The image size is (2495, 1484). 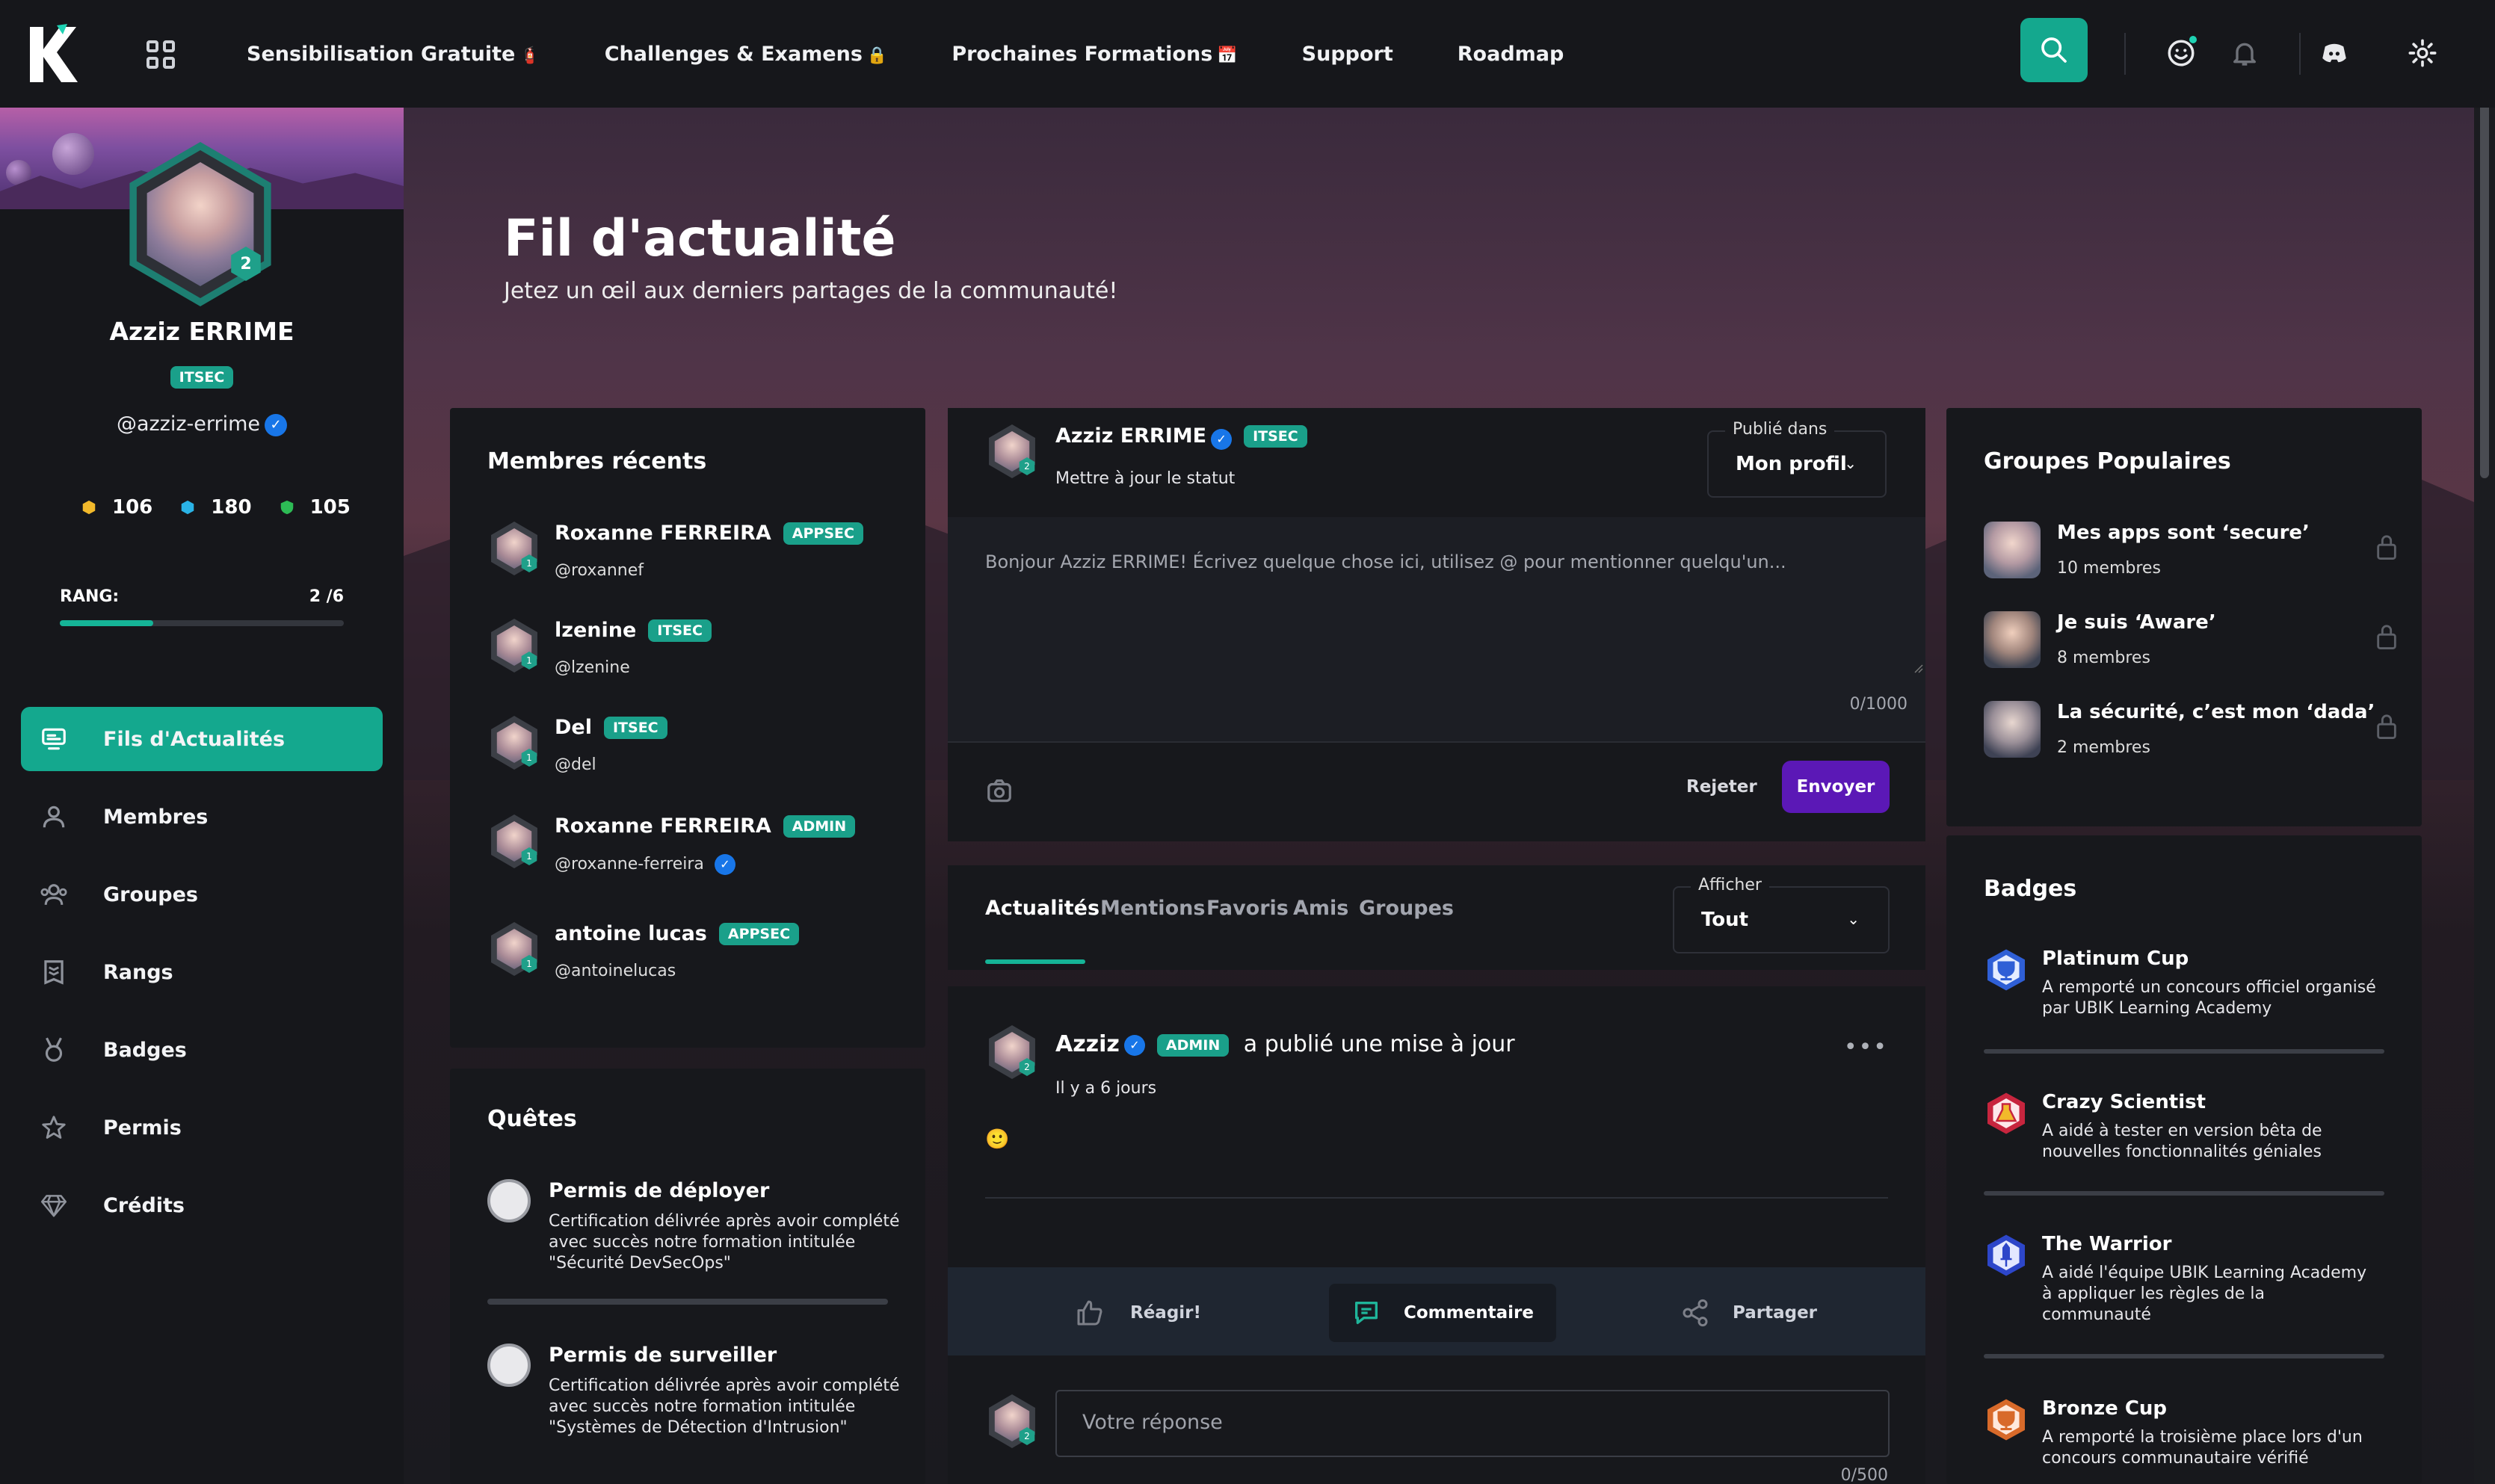 What do you see at coordinates (2334, 53) in the screenshot?
I see `discord-button` at bounding box center [2334, 53].